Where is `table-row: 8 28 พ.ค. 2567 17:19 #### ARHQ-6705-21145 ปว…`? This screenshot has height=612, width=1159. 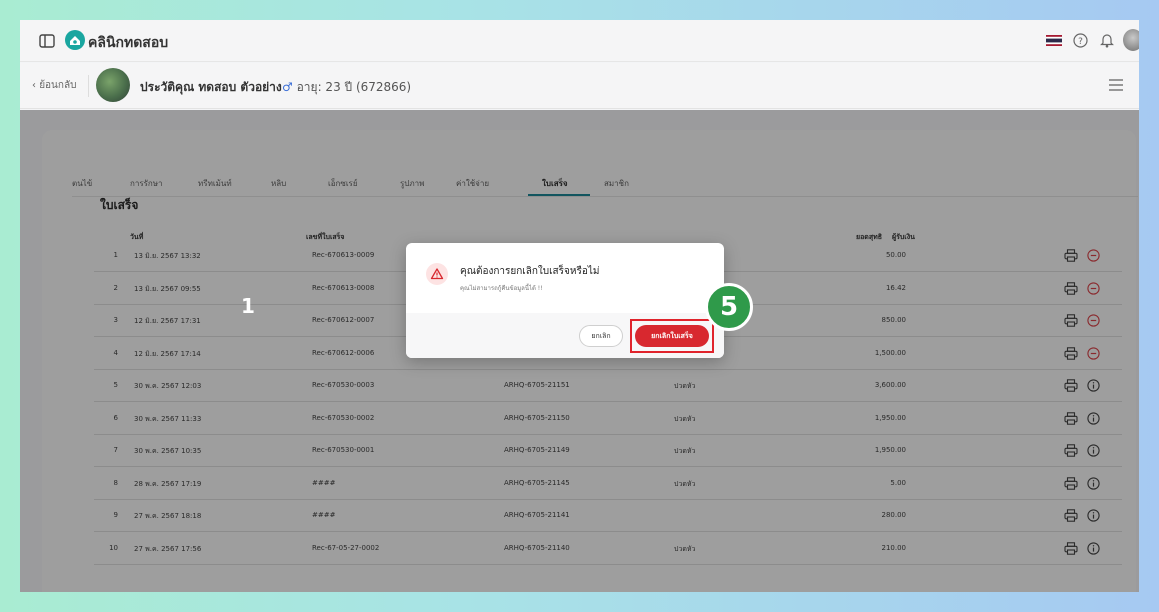
table-row: 8 28 พ.ค. 2567 17:19 #### ARHQ-6705-21145 ปว… is located at coordinates (608, 484).